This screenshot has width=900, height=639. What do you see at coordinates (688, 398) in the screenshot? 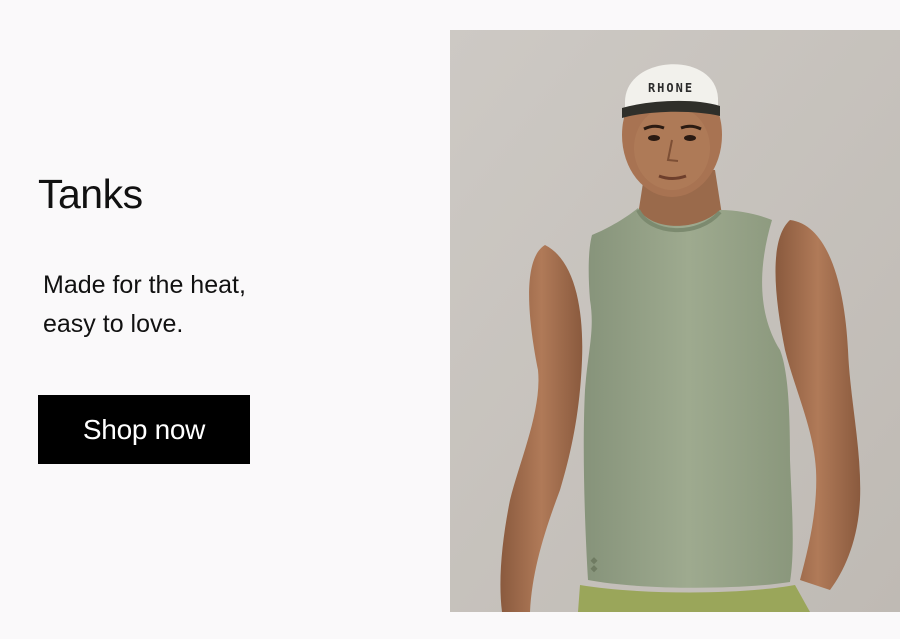
I see `tank-top` at bounding box center [688, 398].